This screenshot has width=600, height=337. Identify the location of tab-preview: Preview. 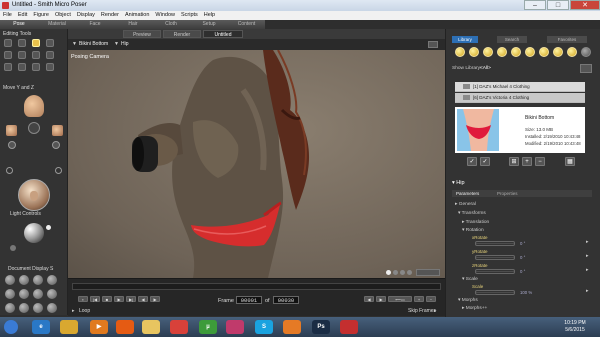
(142, 34).